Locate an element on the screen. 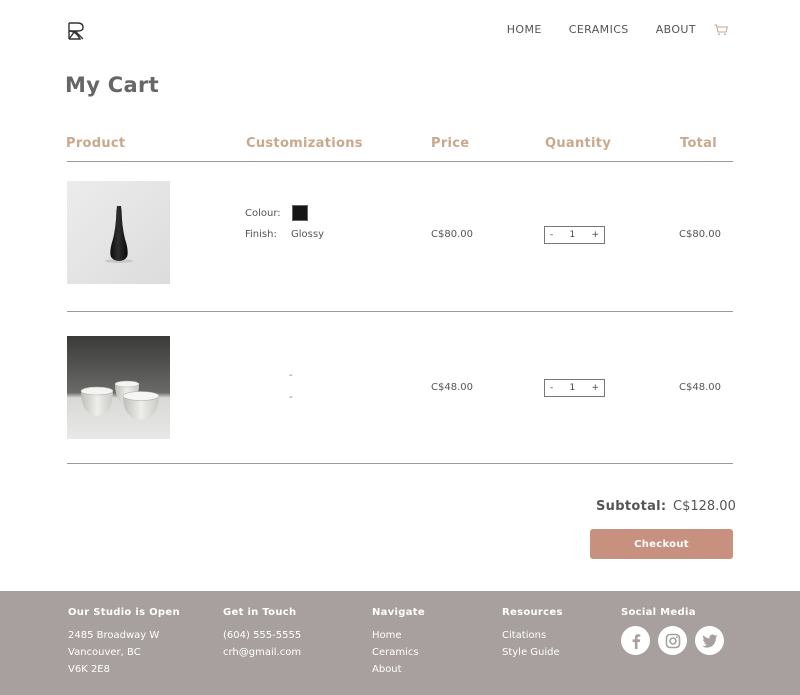 This screenshot has width=800, height=695. column-header-product: Product is located at coordinates (96, 143).